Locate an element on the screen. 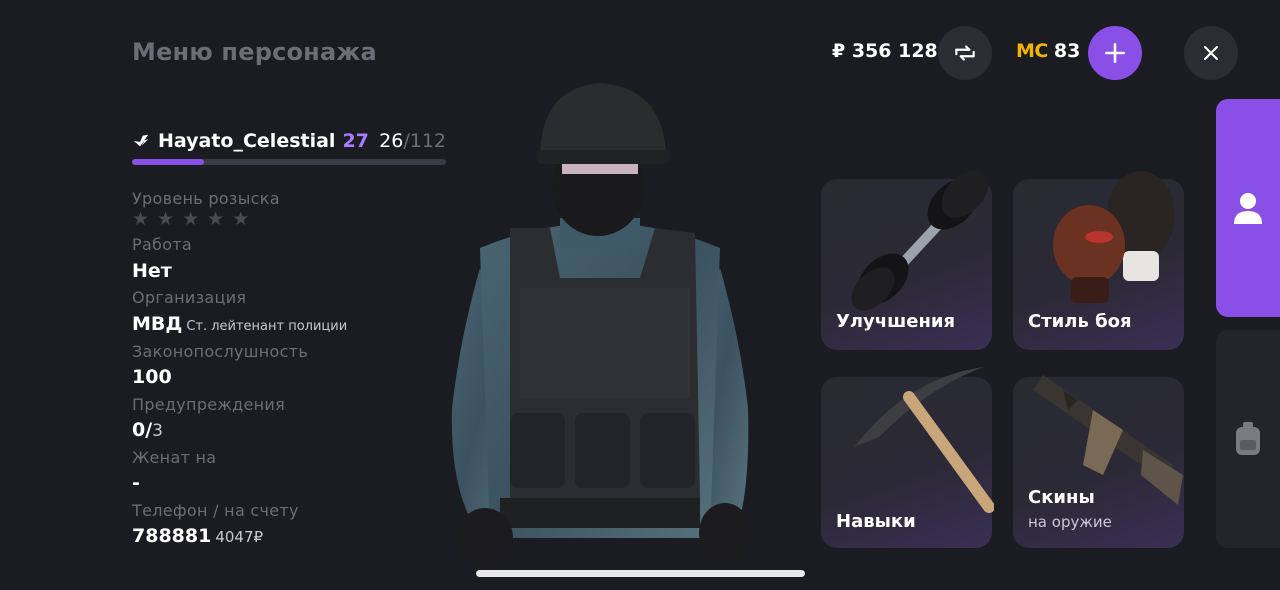 The width and height of the screenshot is (1280, 590). phone-value: 788881 4047₽ is located at coordinates (197, 536).